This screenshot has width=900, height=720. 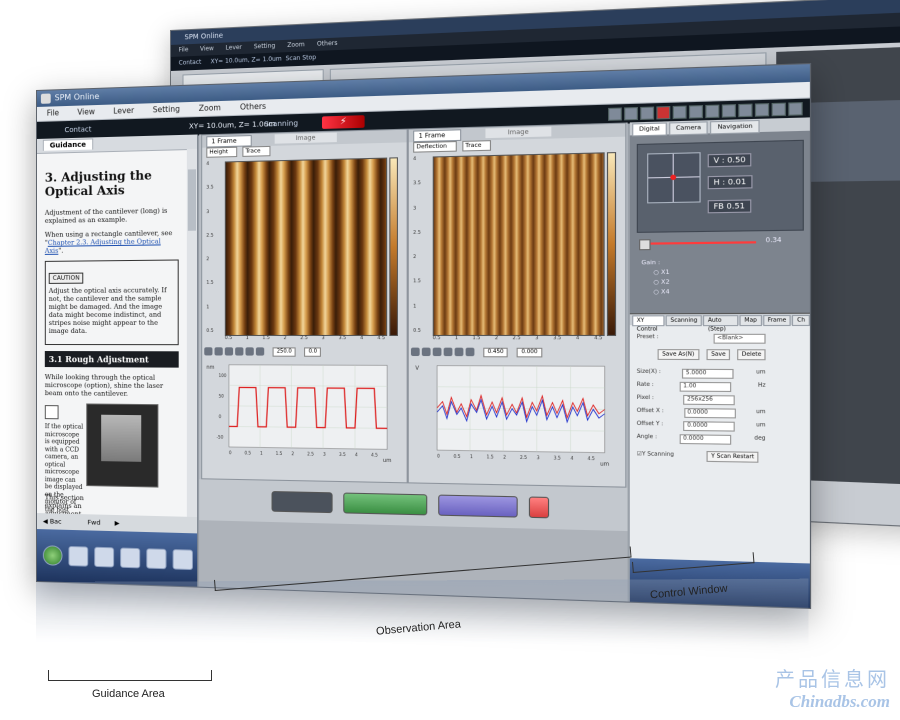 What do you see at coordinates (184, 49) in the screenshot?
I see `back-menu-file: File` at bounding box center [184, 49].